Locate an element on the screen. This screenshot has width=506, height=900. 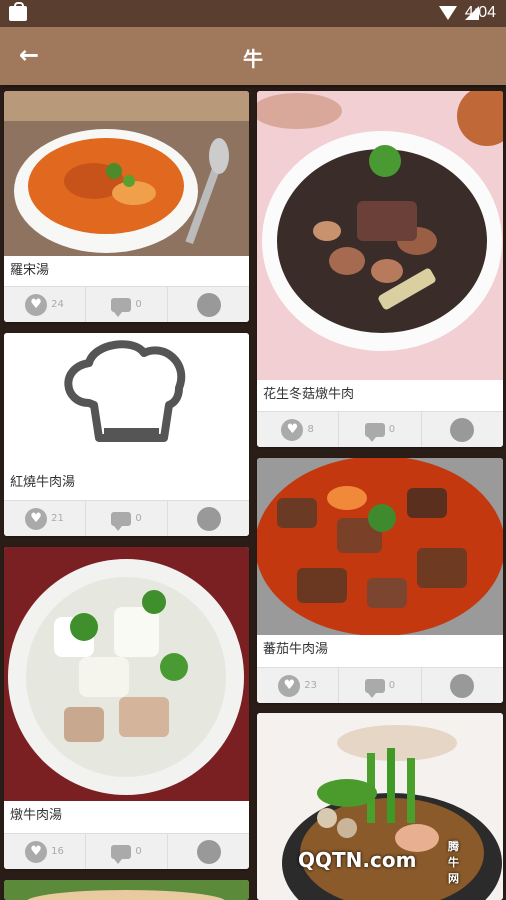
recipe-name: 羅宋湯 is located at coordinates (126, 271).